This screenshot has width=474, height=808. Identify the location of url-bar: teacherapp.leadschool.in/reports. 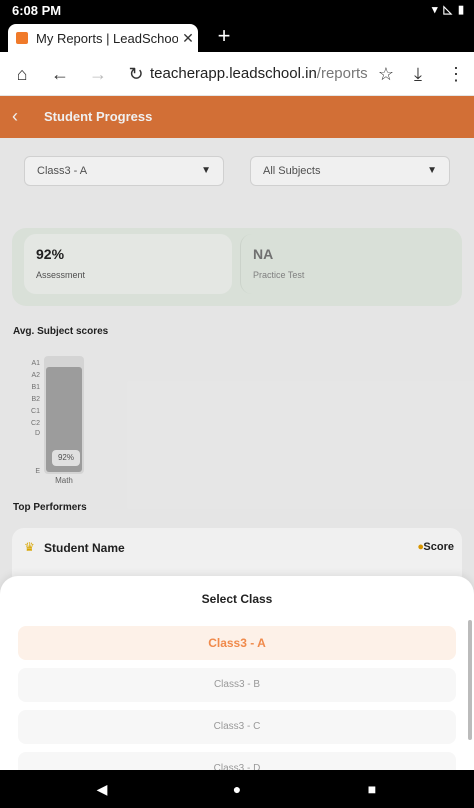
(260, 74).